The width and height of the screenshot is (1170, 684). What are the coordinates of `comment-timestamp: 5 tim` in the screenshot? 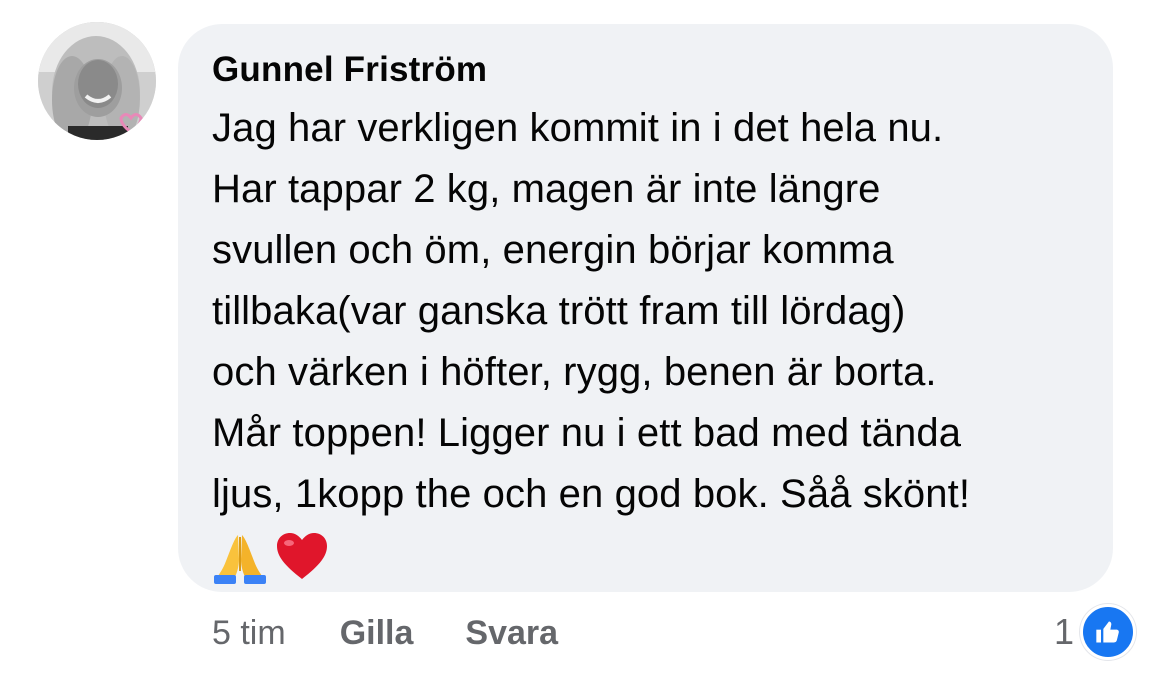 It's located at (249, 633).